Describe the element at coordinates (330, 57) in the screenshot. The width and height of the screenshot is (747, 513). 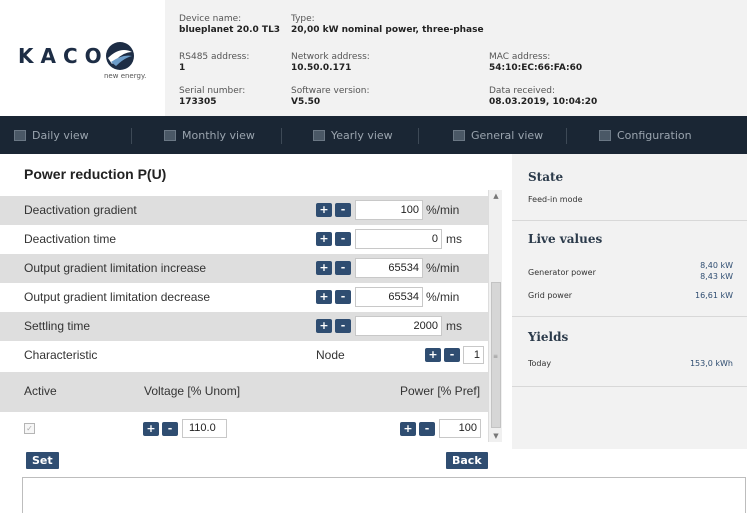
I see `network-label: Network address:` at that location.